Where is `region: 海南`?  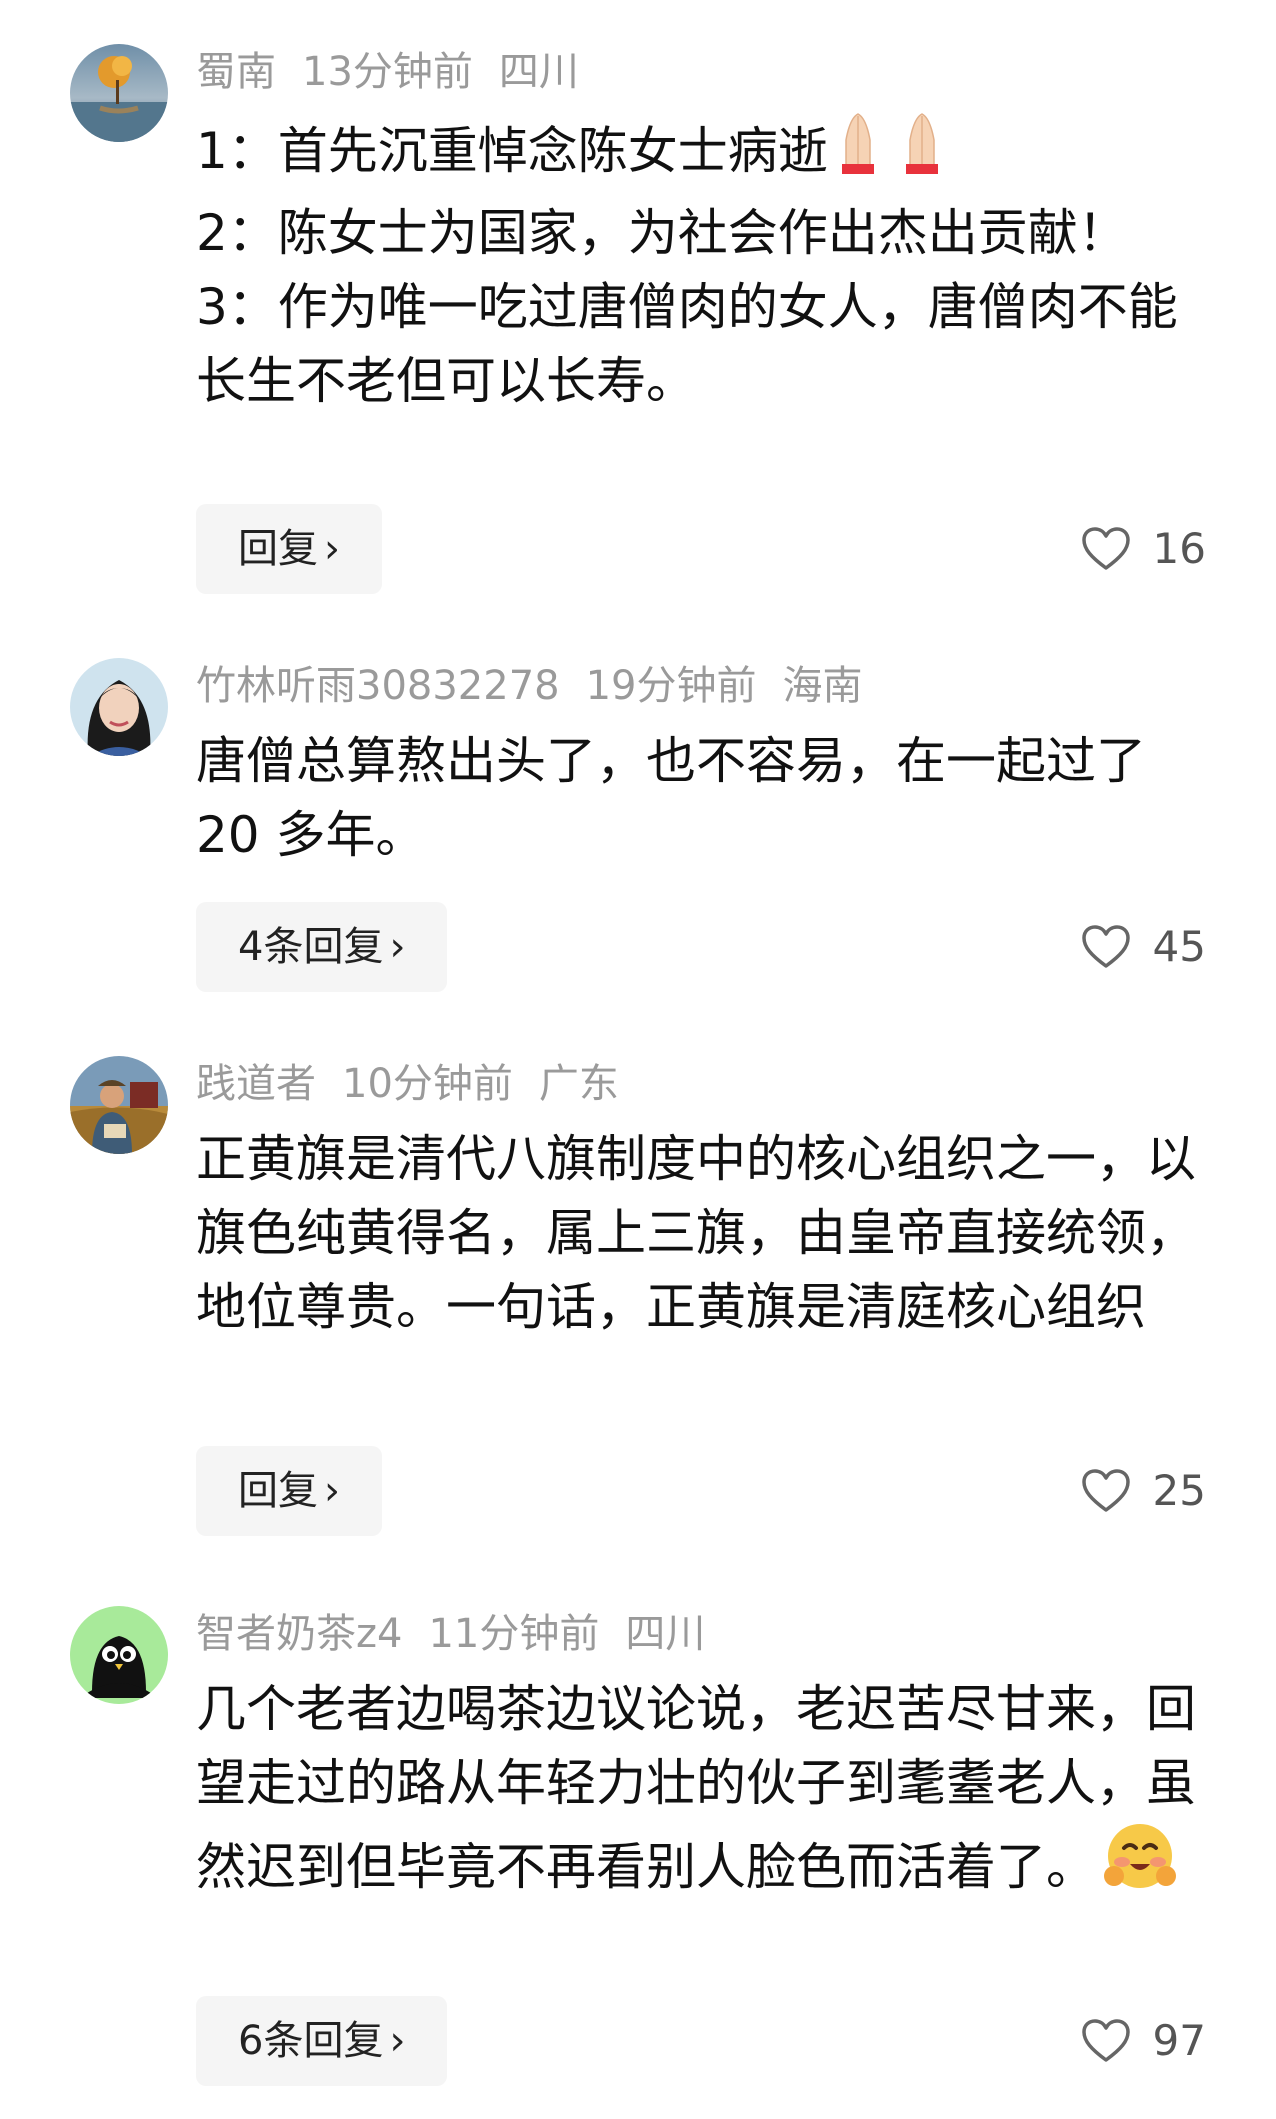 region: 海南 is located at coordinates (822, 686).